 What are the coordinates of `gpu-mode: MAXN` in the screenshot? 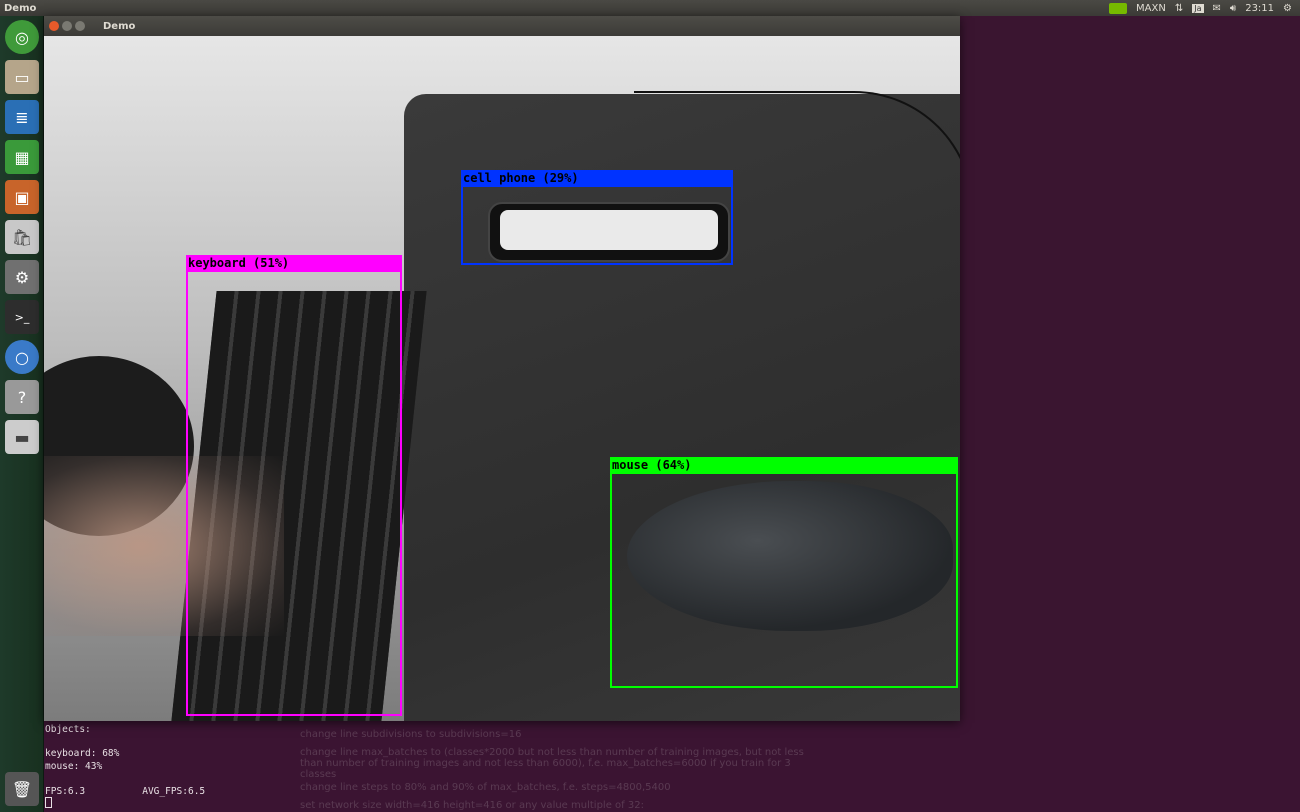 It's located at (1151, 8).